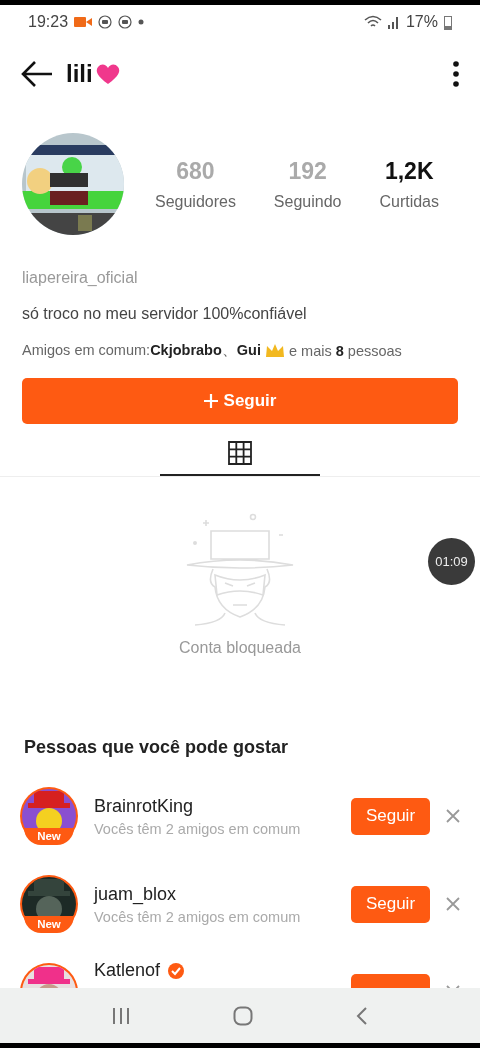  What do you see at coordinates (144, 806) in the screenshot?
I see `suggested-username: BrainrotKing` at bounding box center [144, 806].